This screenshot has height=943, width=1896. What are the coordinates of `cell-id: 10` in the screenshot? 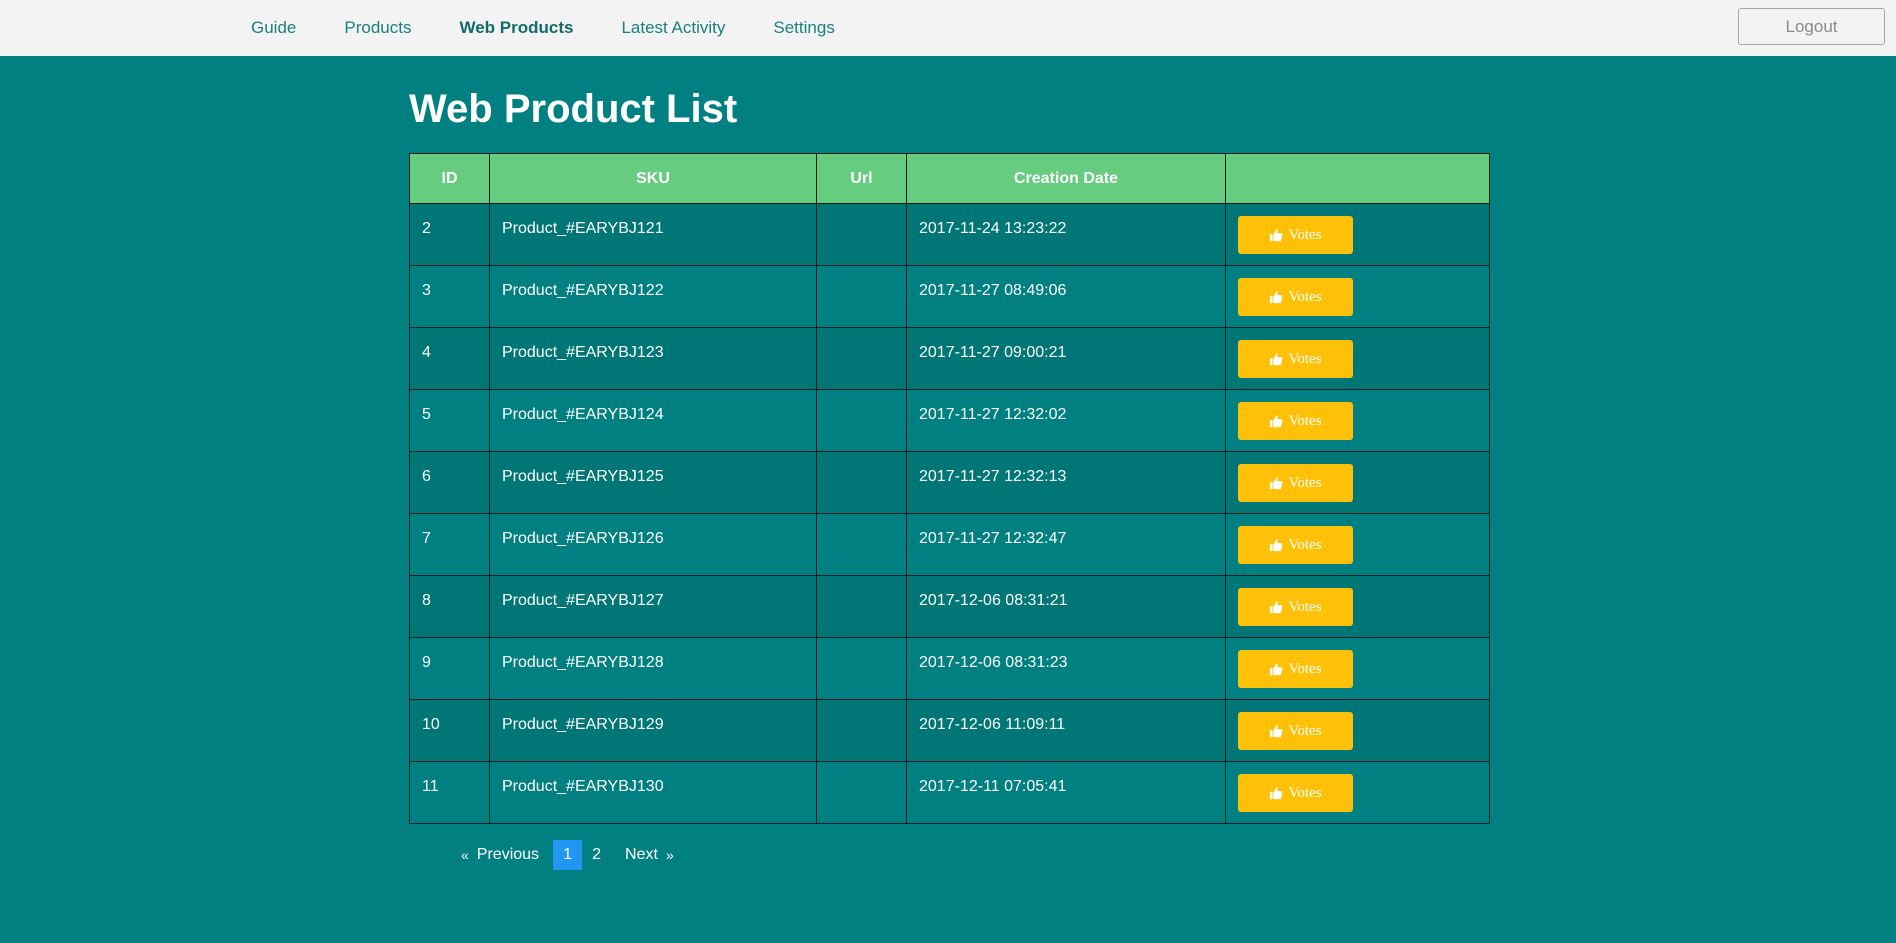 It's located at (449, 730).